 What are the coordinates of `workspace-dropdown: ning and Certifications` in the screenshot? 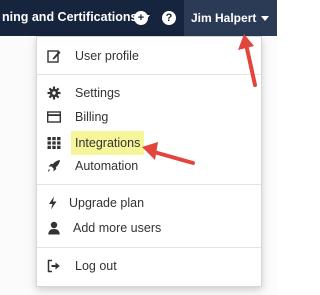 It's located at (76, 17).